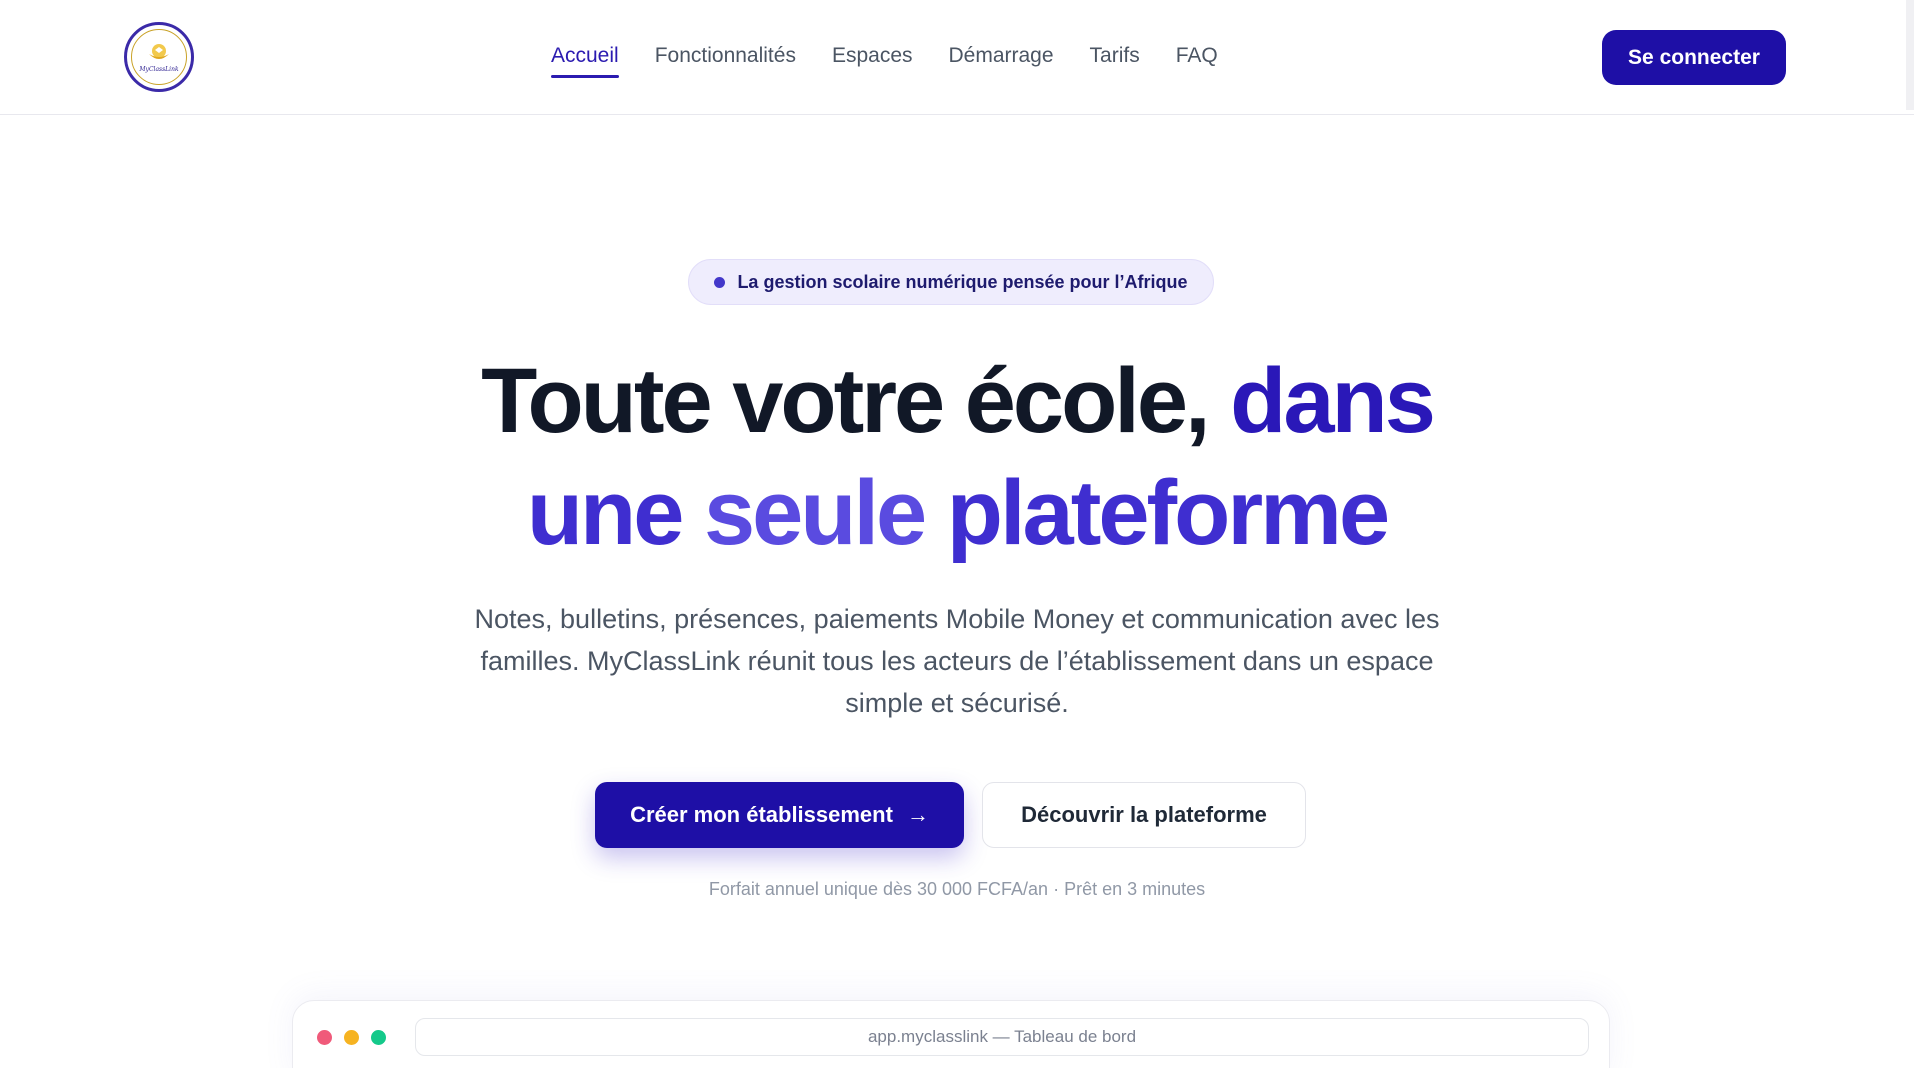 The height and width of the screenshot is (1068, 1914). I want to click on login-button: Se connecter, so click(1694, 57).